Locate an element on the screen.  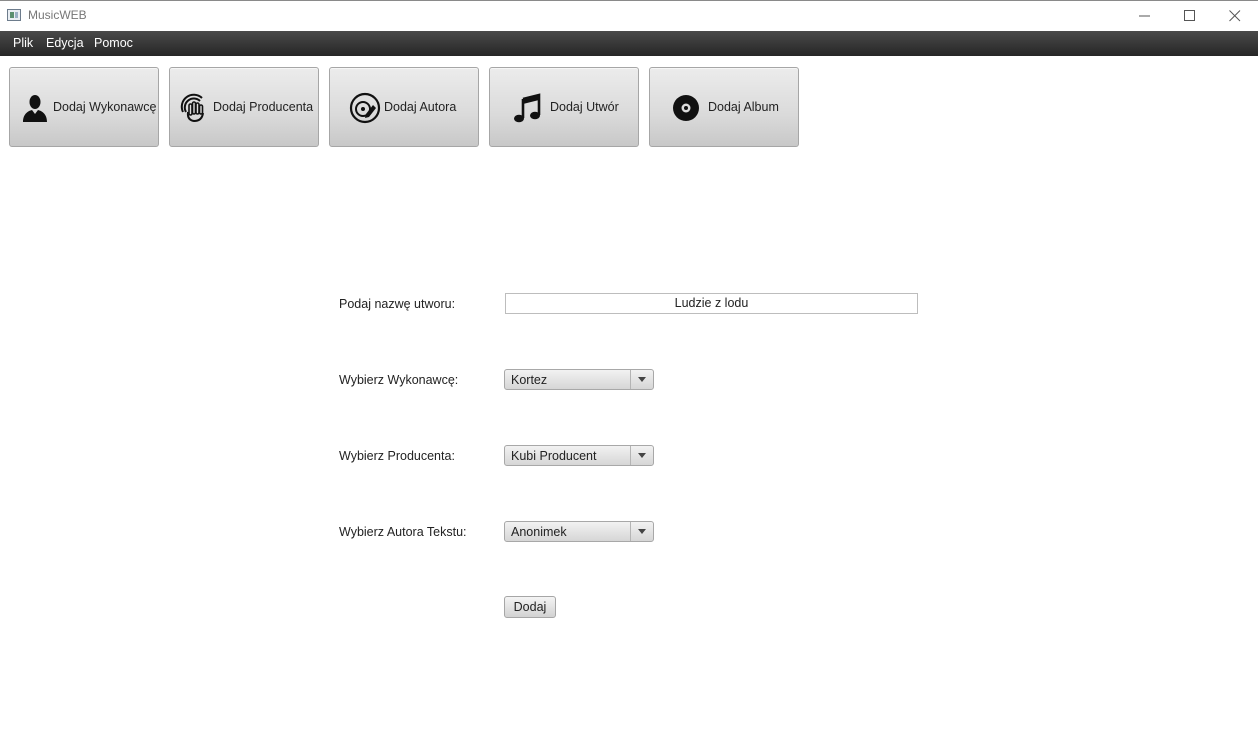
producer-select-toggle is located at coordinates (641, 455).